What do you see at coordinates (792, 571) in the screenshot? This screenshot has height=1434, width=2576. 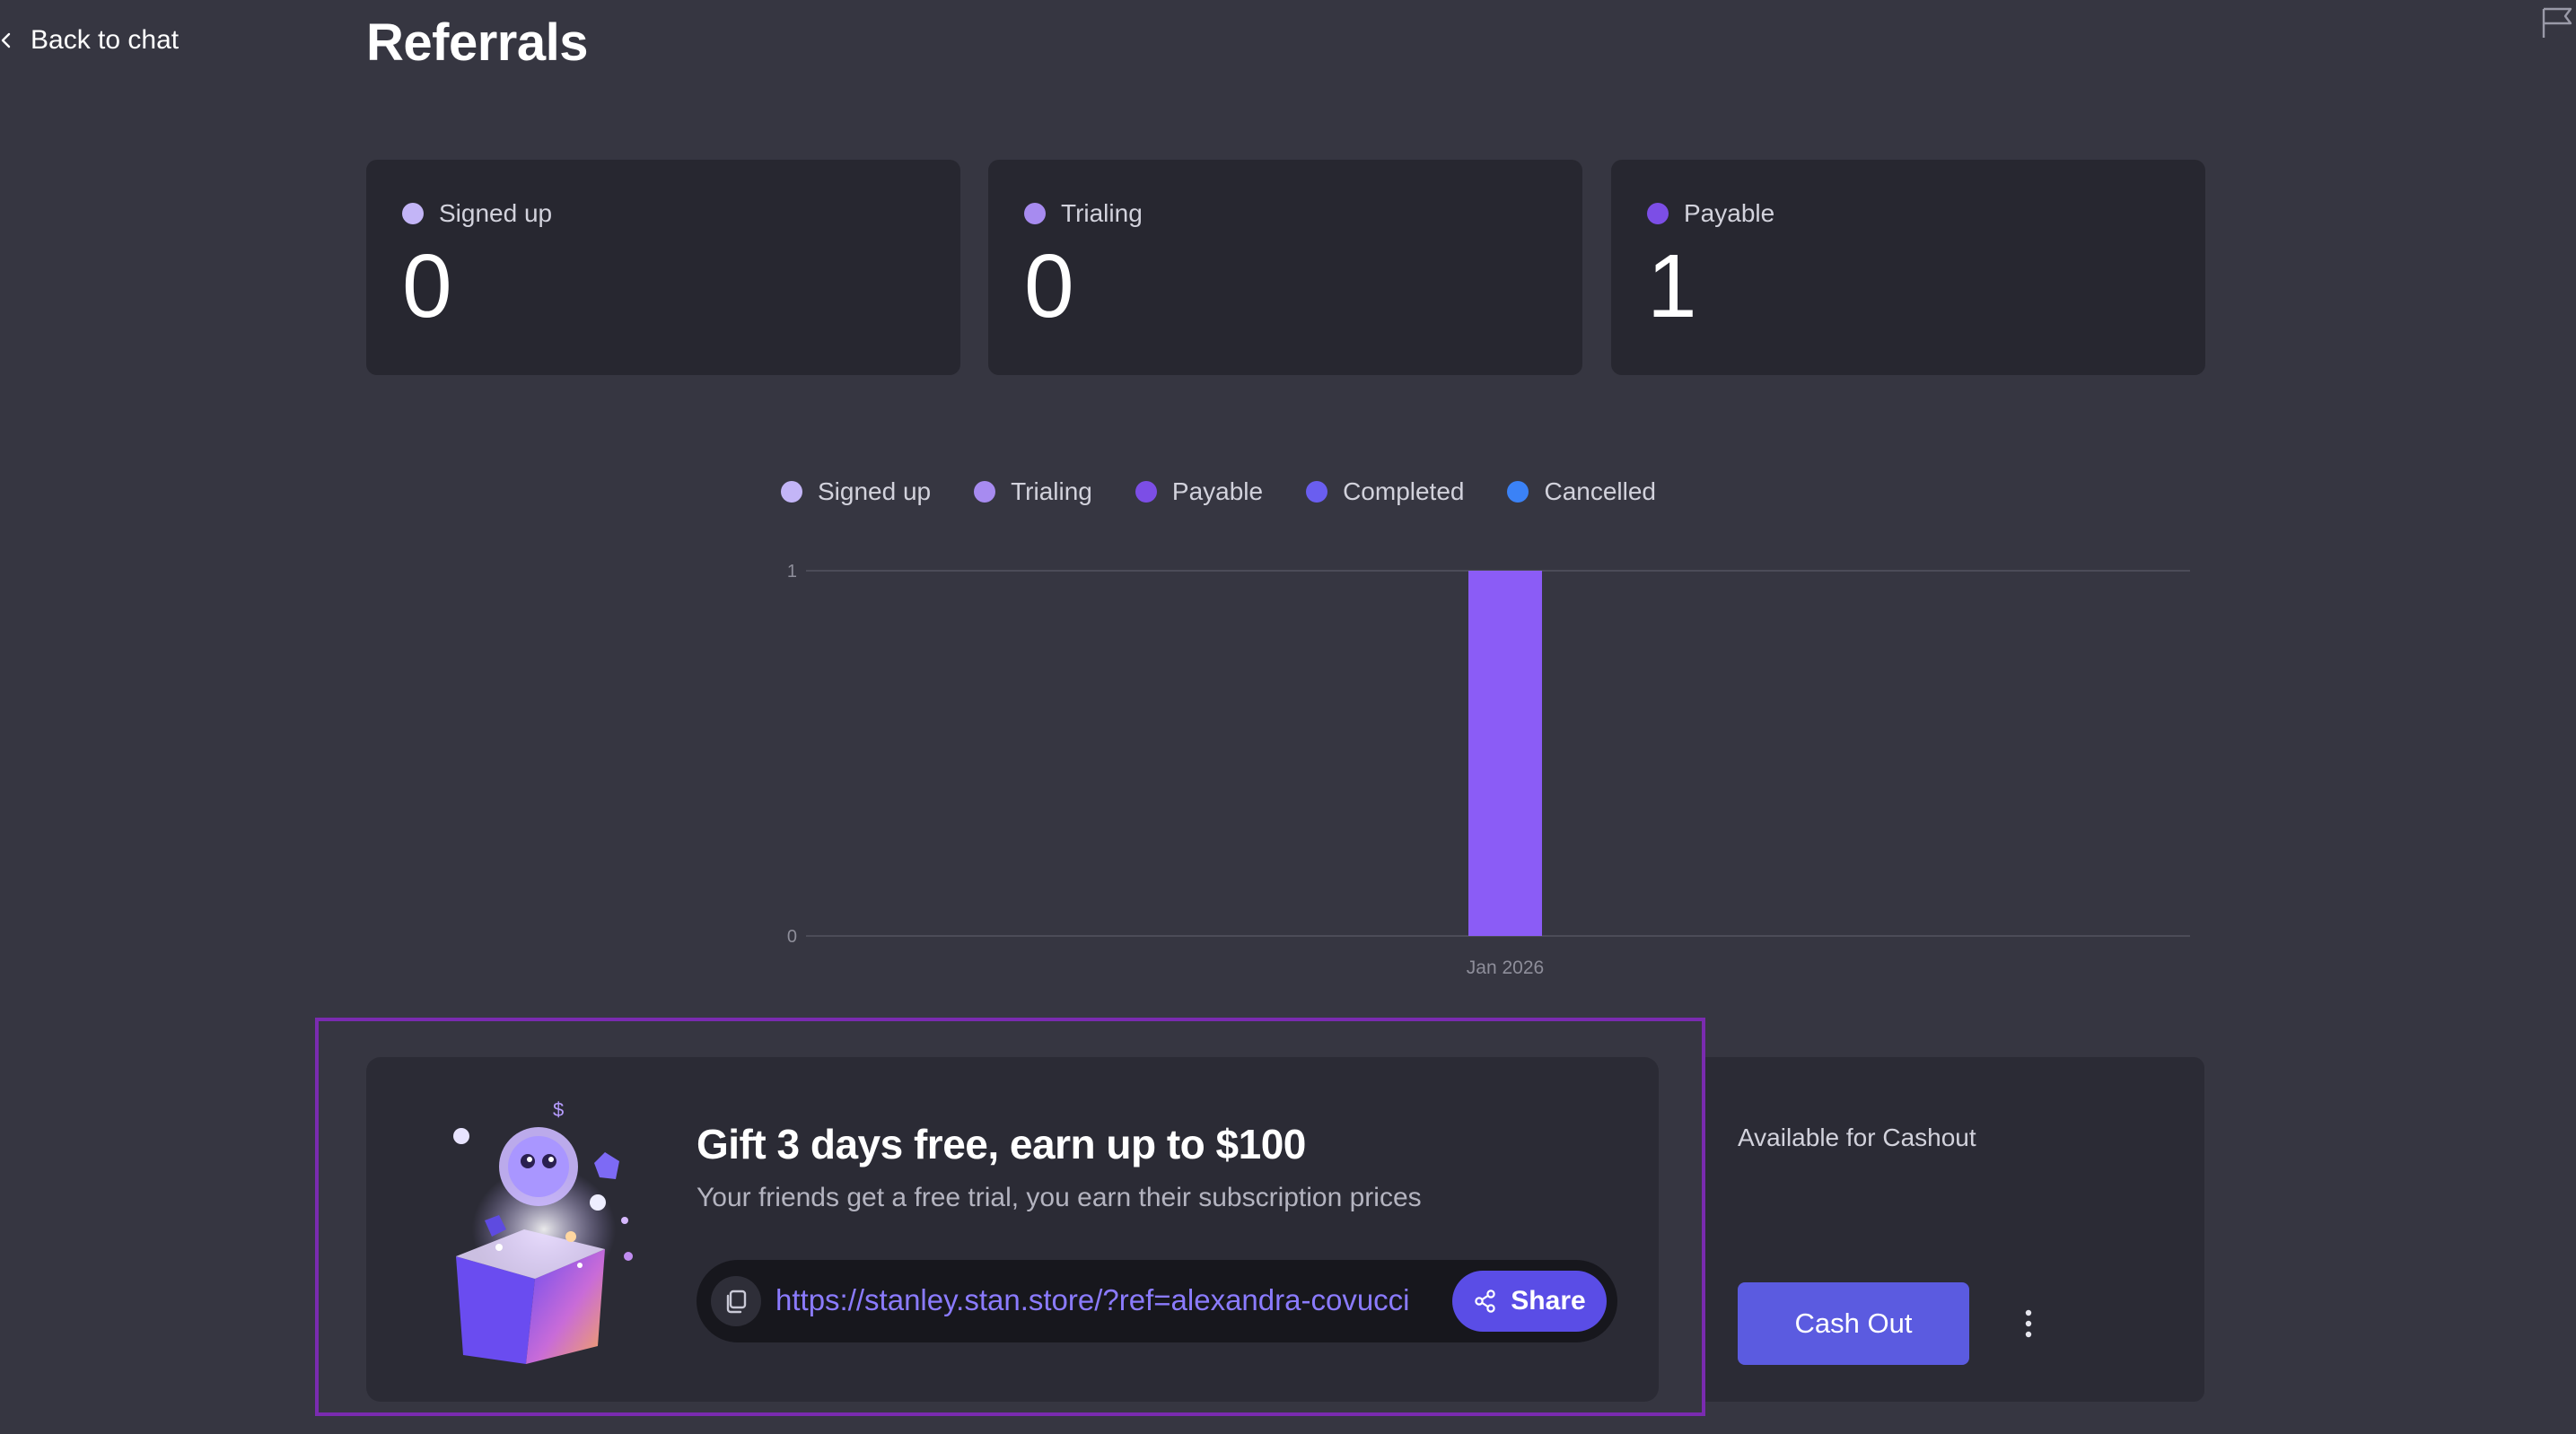 I see `y-tick-label: 1` at bounding box center [792, 571].